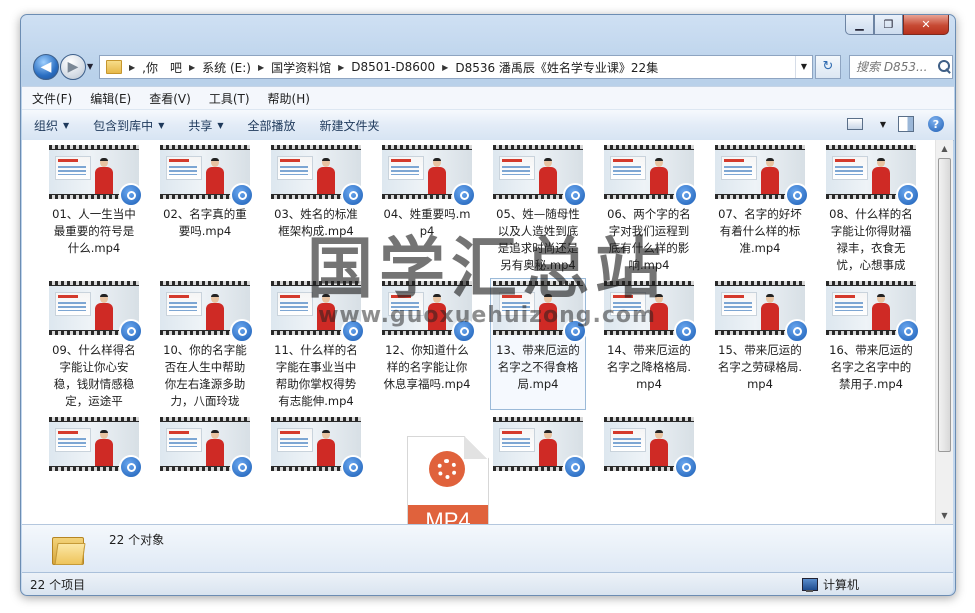 This screenshot has width=975, height=613. I want to click on menu-file: 文件(F), so click(52, 98).